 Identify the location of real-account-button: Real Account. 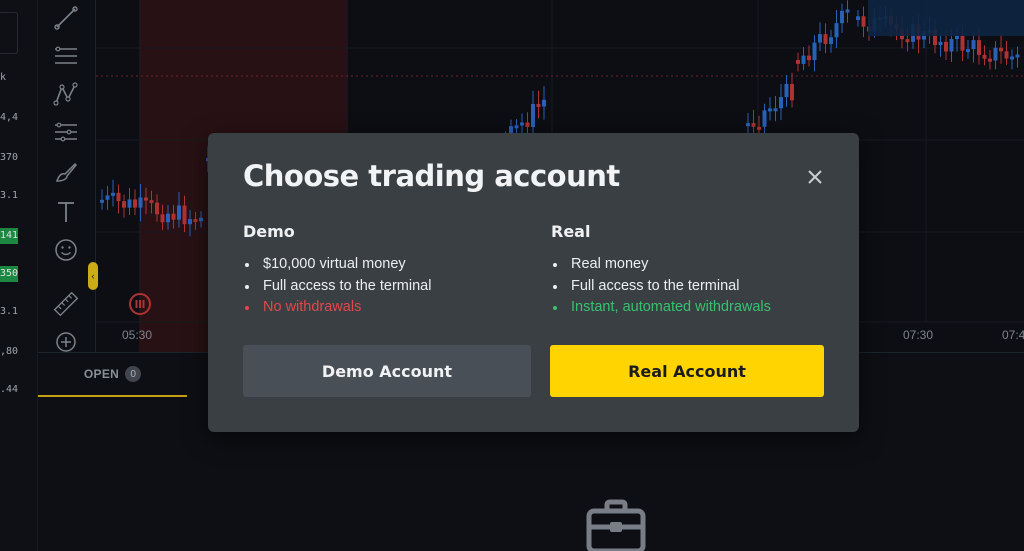
(687, 371).